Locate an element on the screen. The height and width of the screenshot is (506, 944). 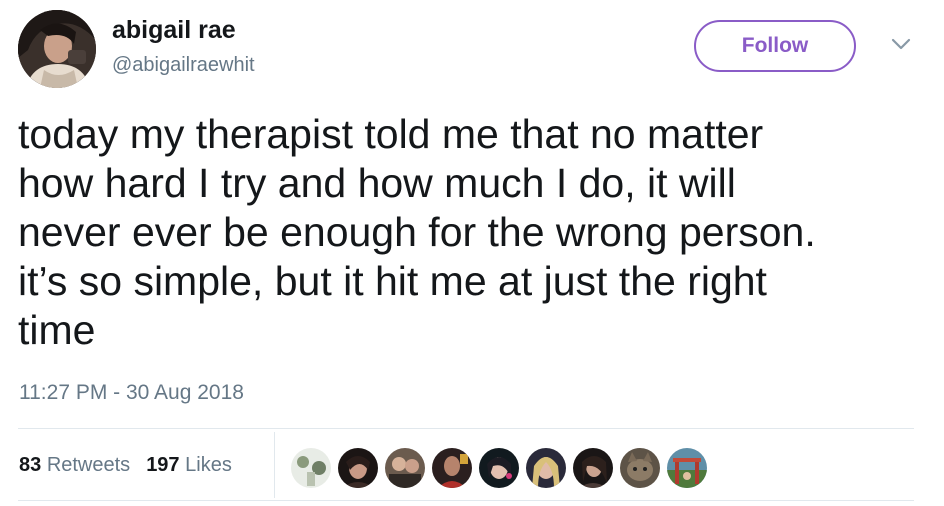
author-display-name: abigail rae is located at coordinates (174, 30).